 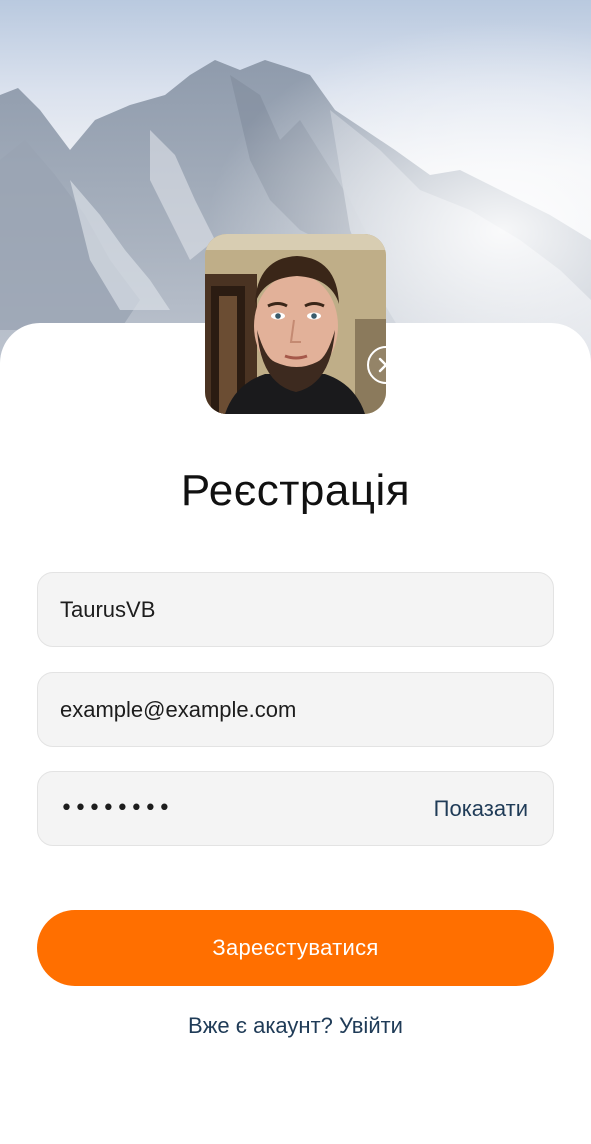 What do you see at coordinates (493, 809) in the screenshot?
I see `show-password-button: Показати` at bounding box center [493, 809].